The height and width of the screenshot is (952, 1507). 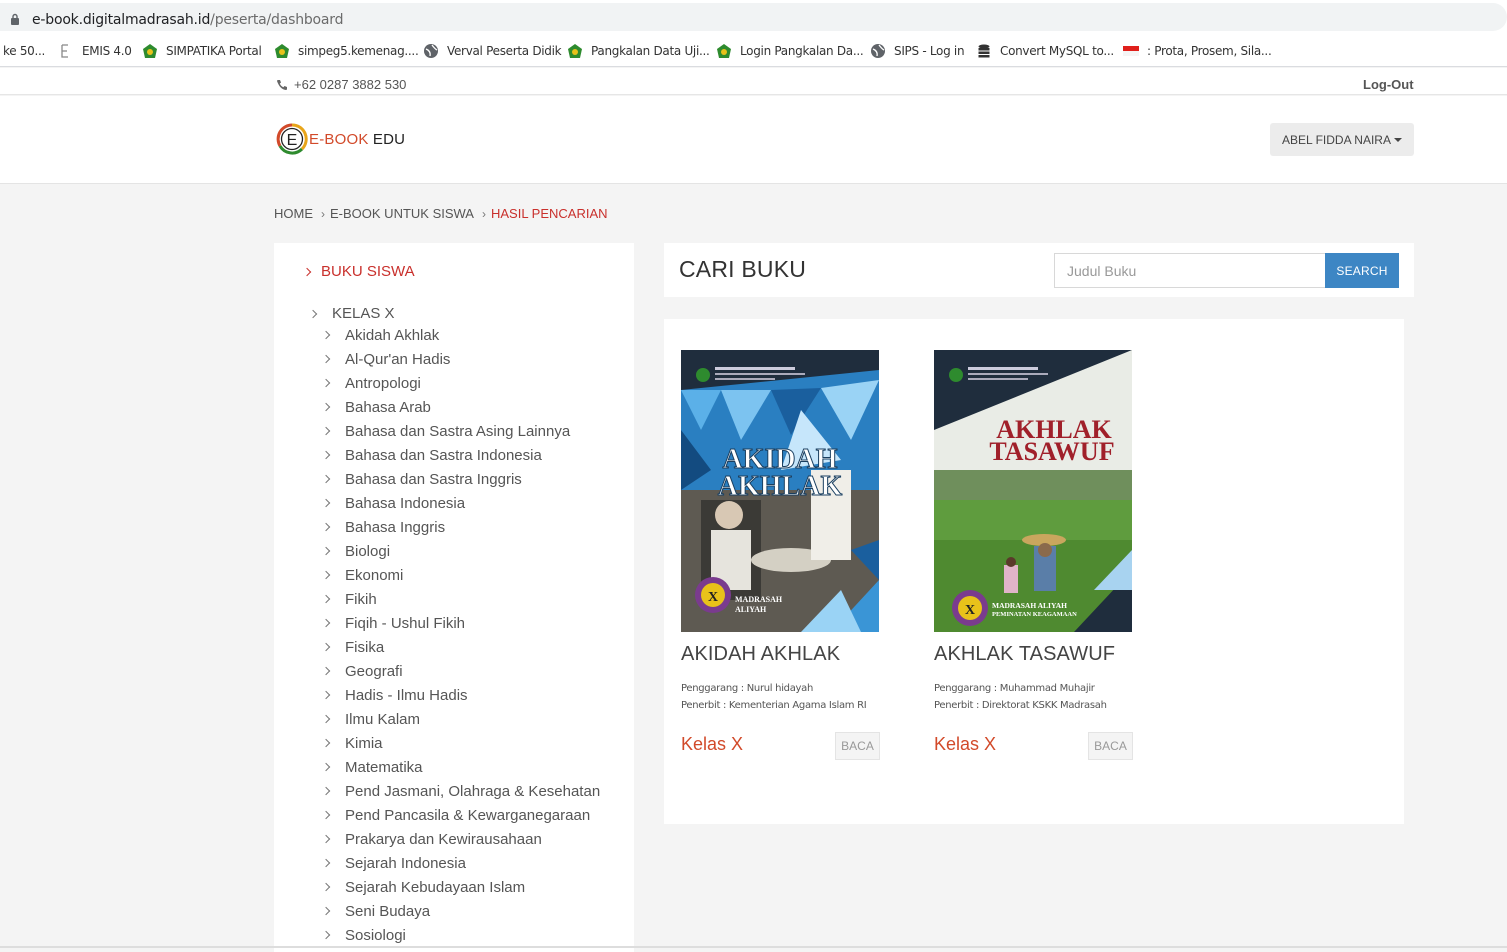 I want to click on sidebar-subject-item: Sejarah Kebudayaan Islam, so click(x=460, y=887).